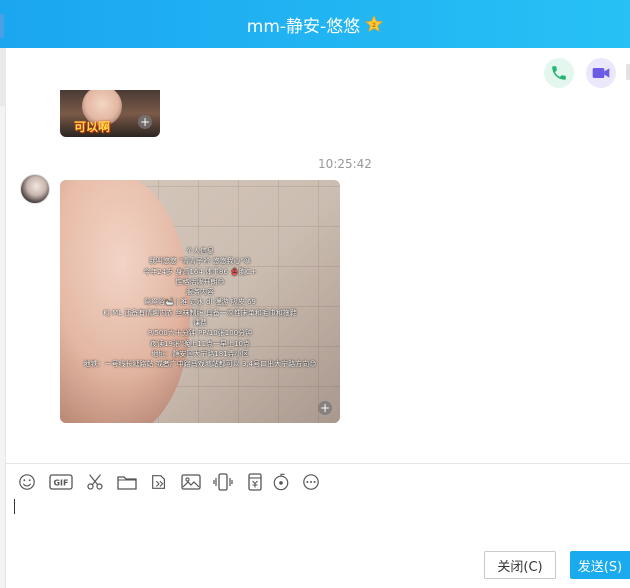 Image resolution: width=630 pixels, height=588 pixels. Describe the element at coordinates (200, 251) in the screenshot. I see `image-text-line: 个人信息` at that location.